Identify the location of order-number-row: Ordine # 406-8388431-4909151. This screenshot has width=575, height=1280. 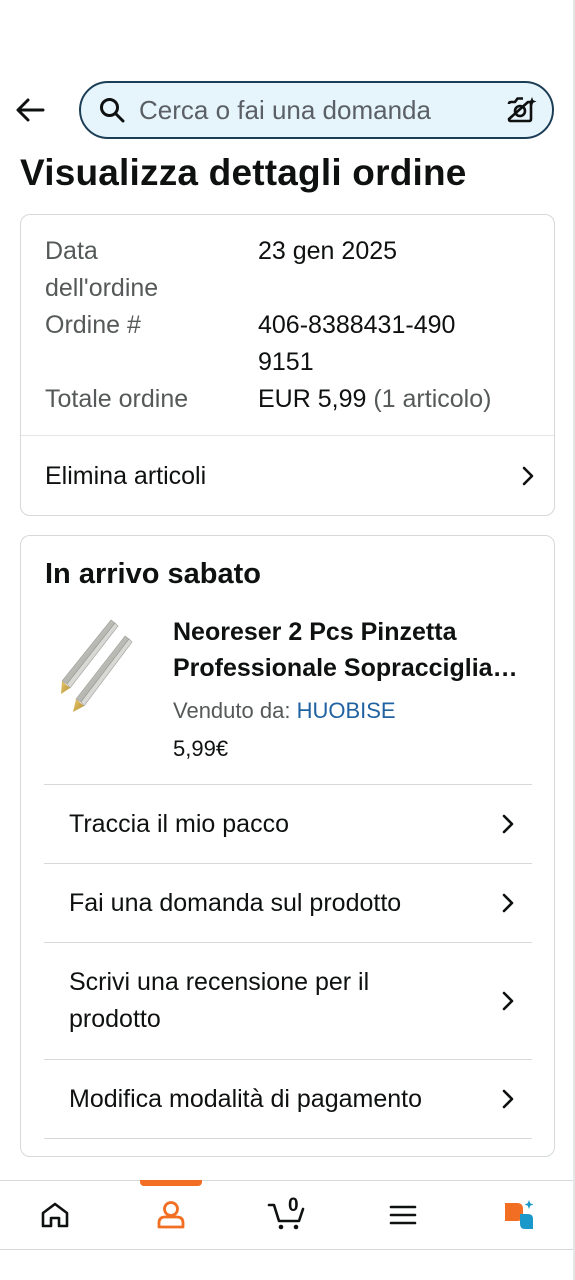
(290, 344).